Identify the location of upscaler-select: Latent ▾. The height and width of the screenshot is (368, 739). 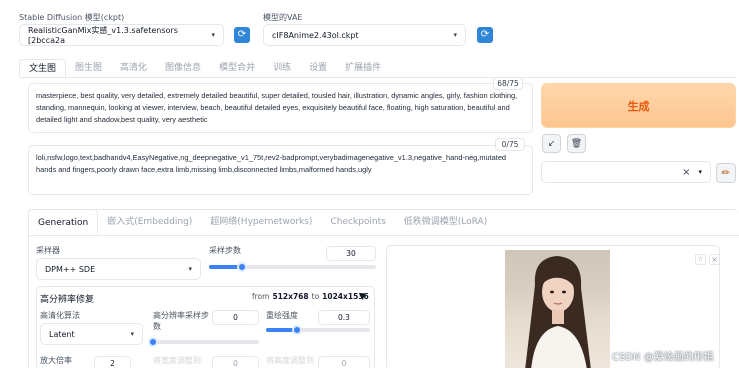
(91, 334).